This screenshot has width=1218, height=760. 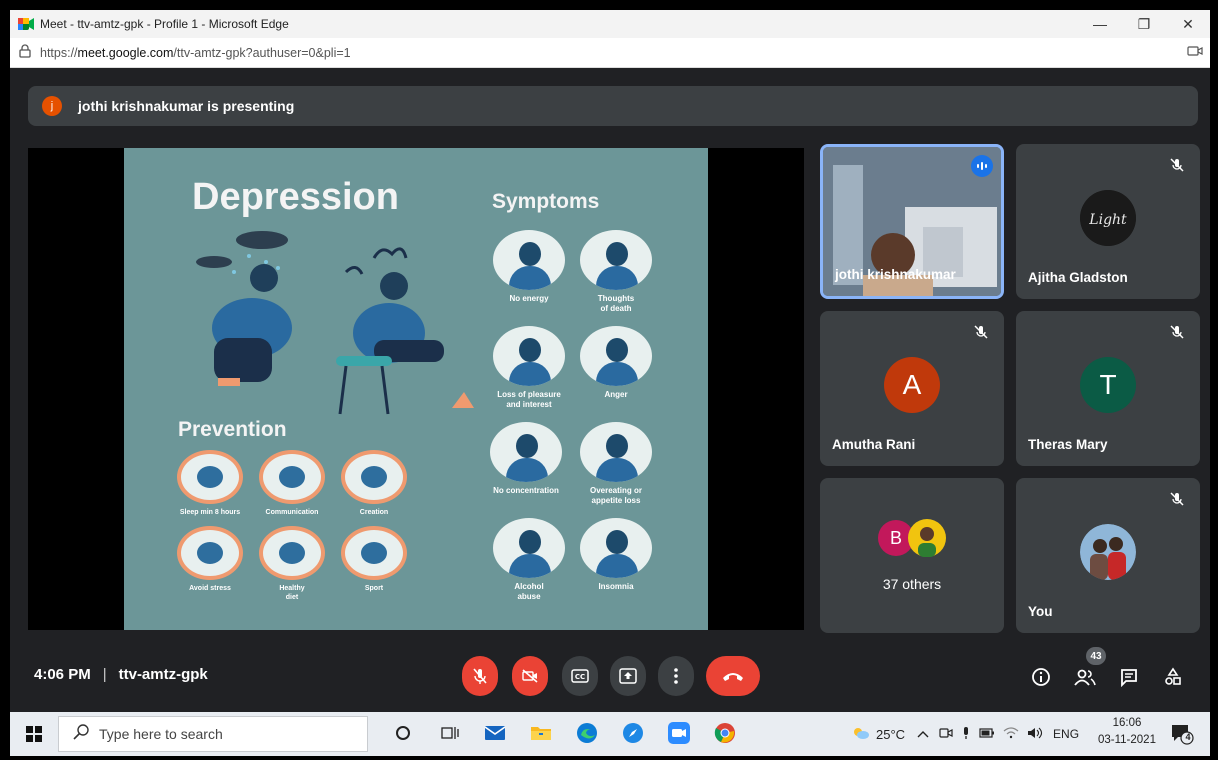 I want to click on cortana-button, so click(x=403, y=733).